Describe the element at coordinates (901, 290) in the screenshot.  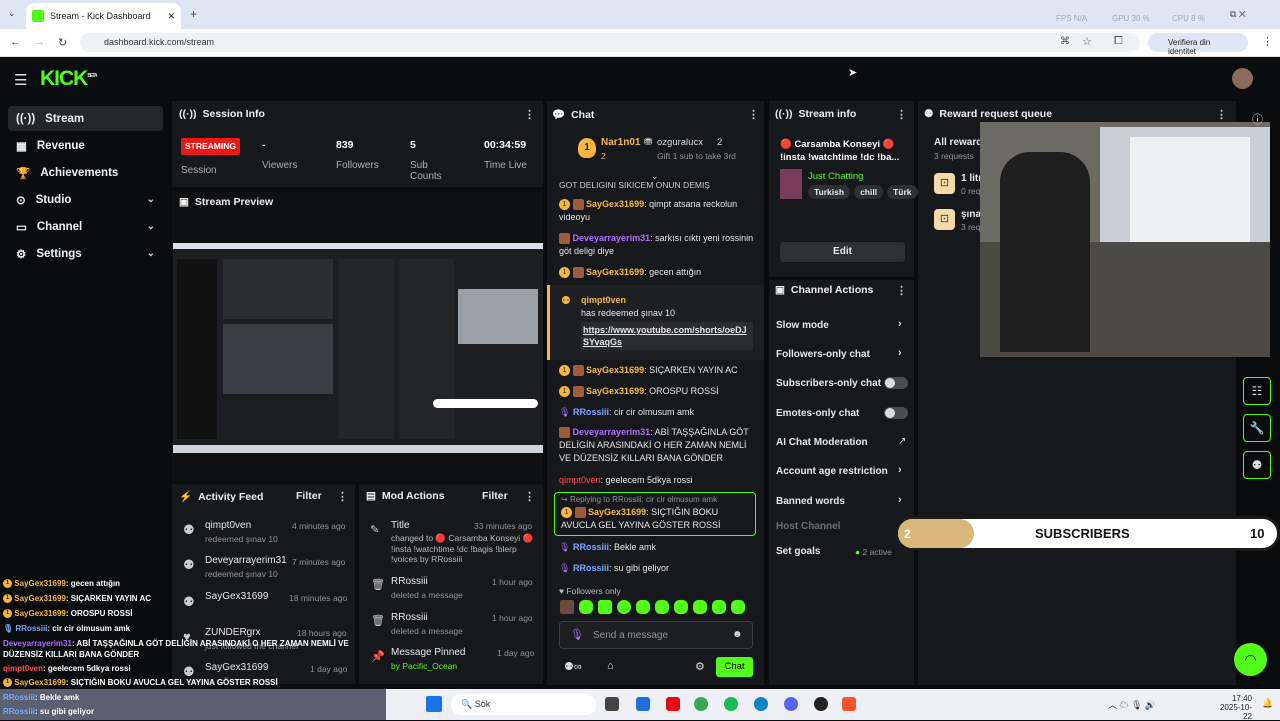
I see `channel-actions-menu-icon: ⋮` at that location.